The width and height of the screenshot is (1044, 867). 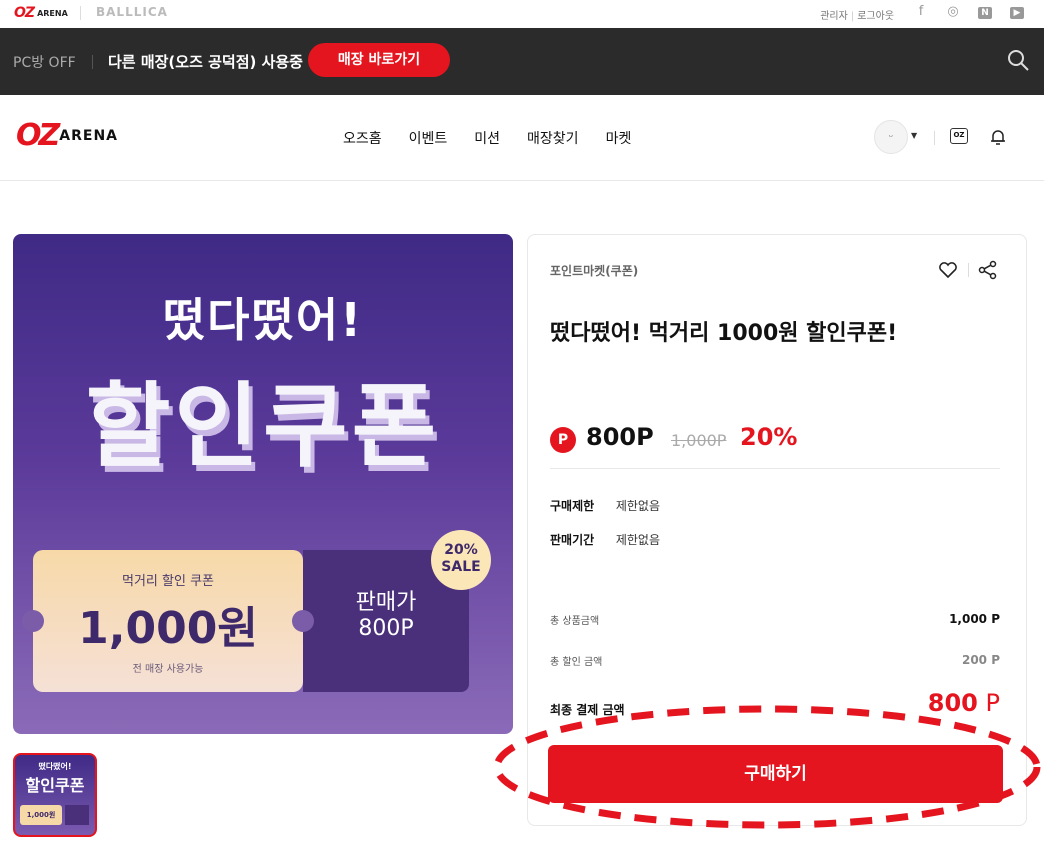 What do you see at coordinates (168, 581) in the screenshot?
I see `ticket-label: 먹거리 할인 쿠폰` at bounding box center [168, 581].